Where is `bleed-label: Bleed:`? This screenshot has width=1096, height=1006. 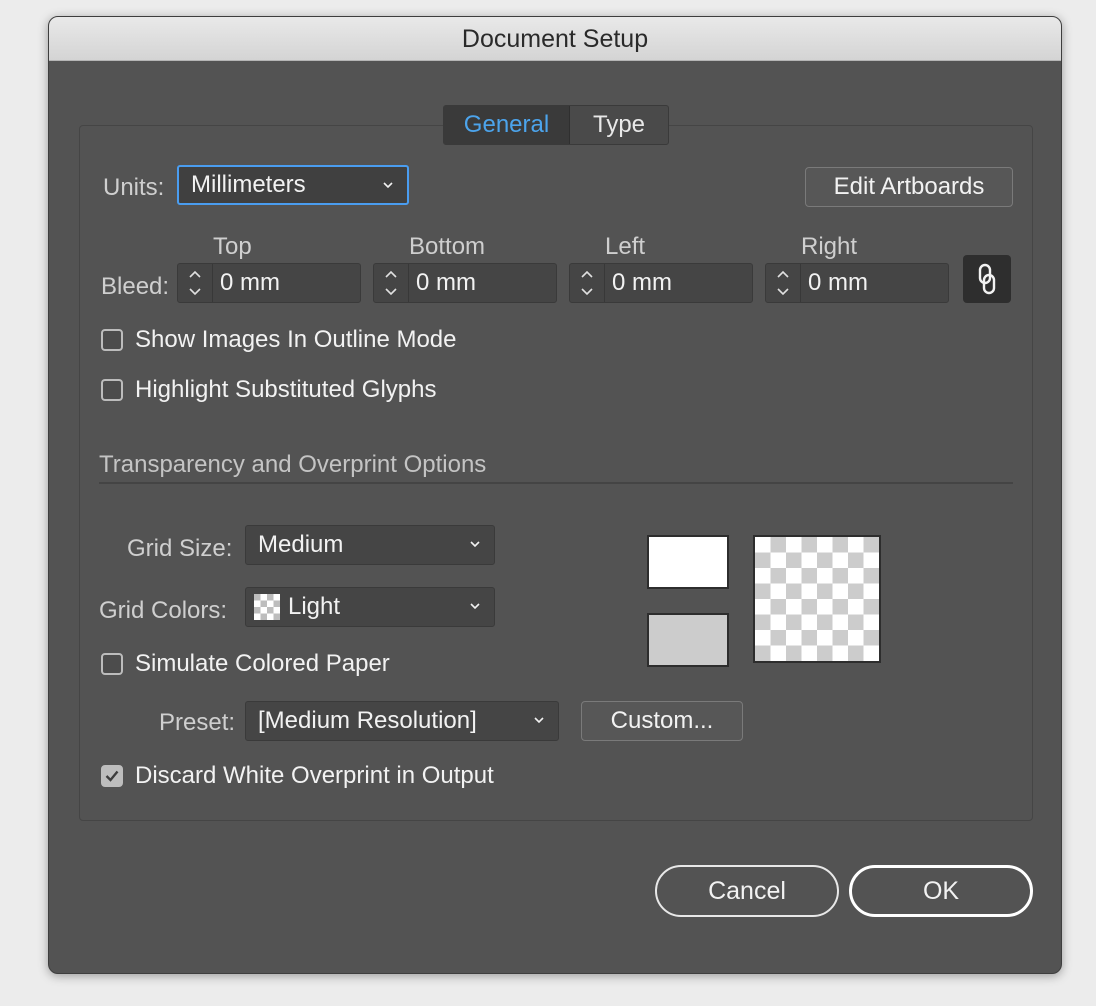
bleed-label: Bleed: is located at coordinates (135, 286).